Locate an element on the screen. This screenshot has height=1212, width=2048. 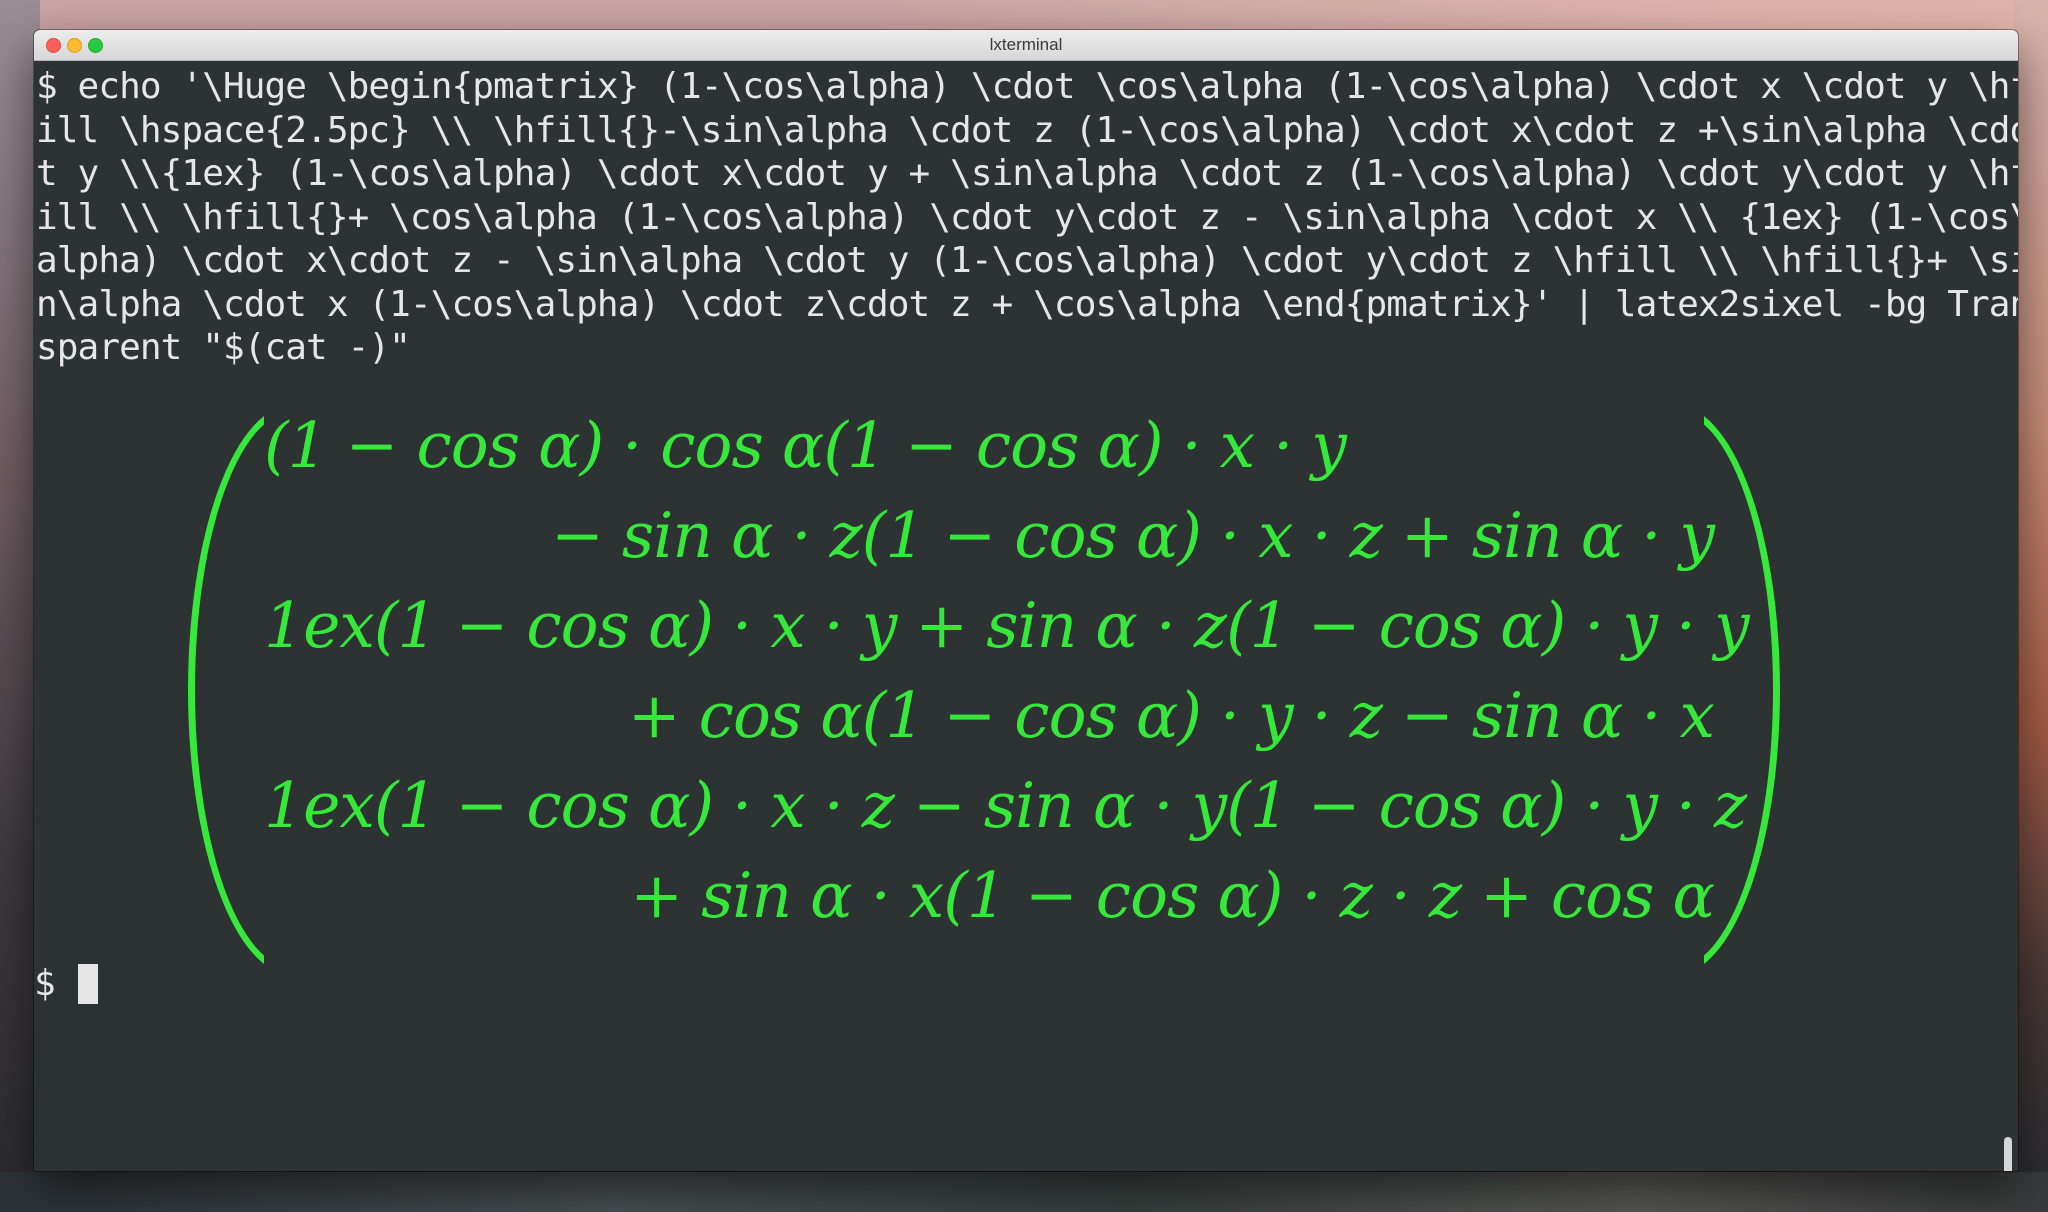
window-title: lxterminal is located at coordinates (1026, 44).